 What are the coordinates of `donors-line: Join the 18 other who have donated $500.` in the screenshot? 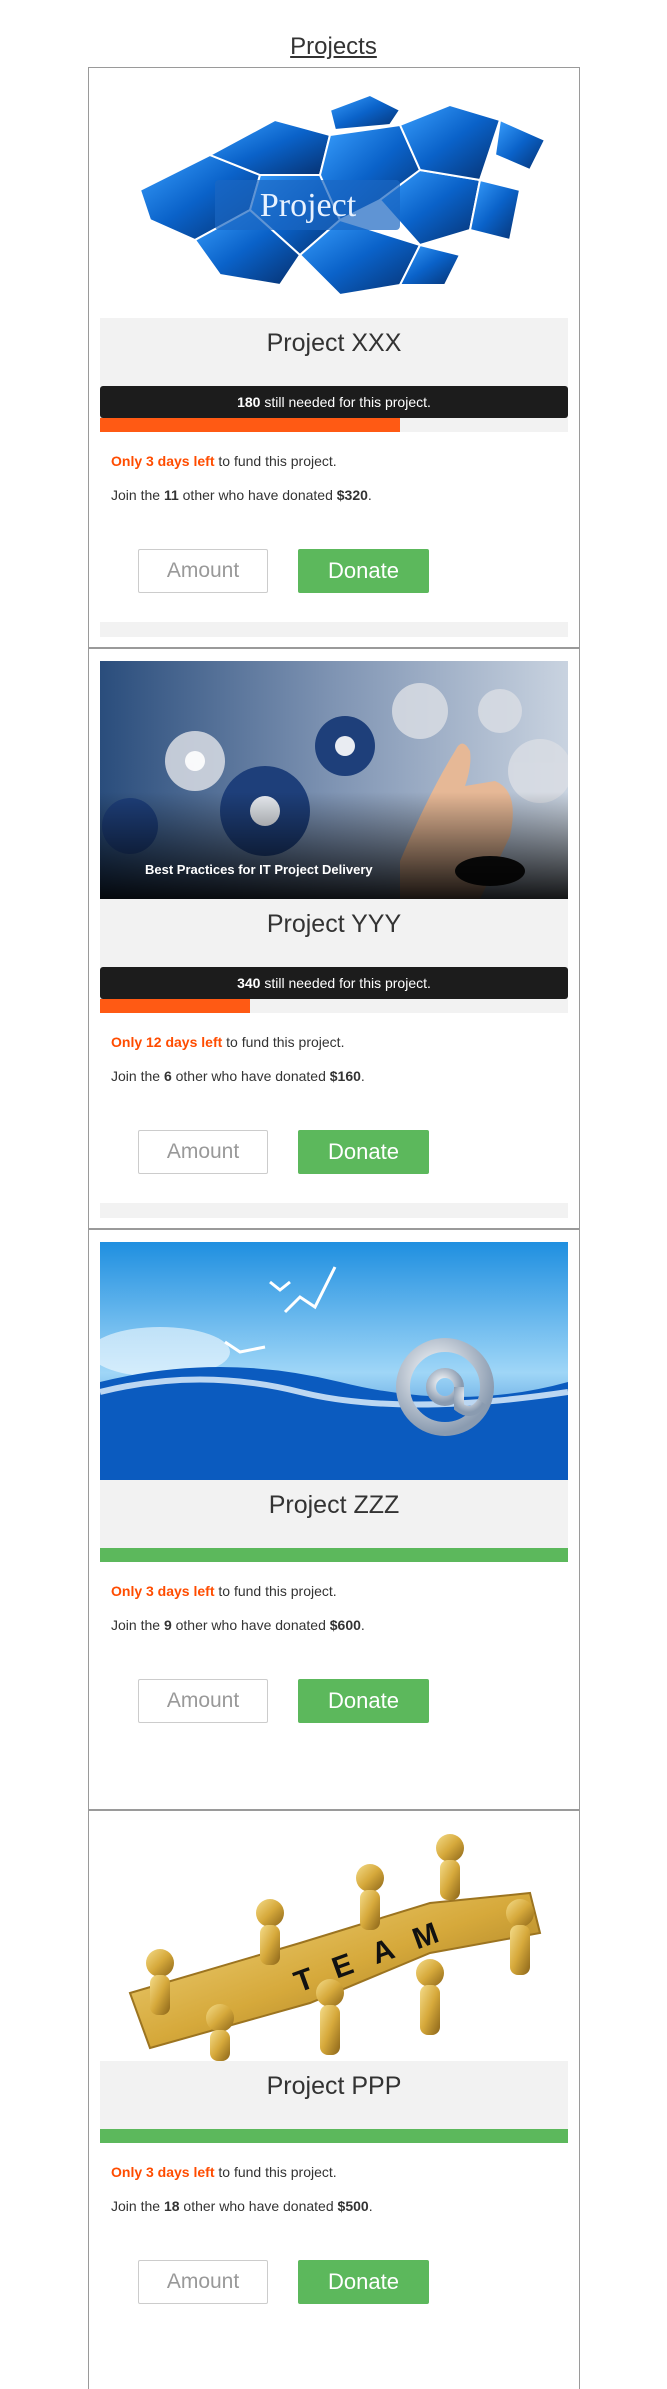 It's located at (242, 2206).